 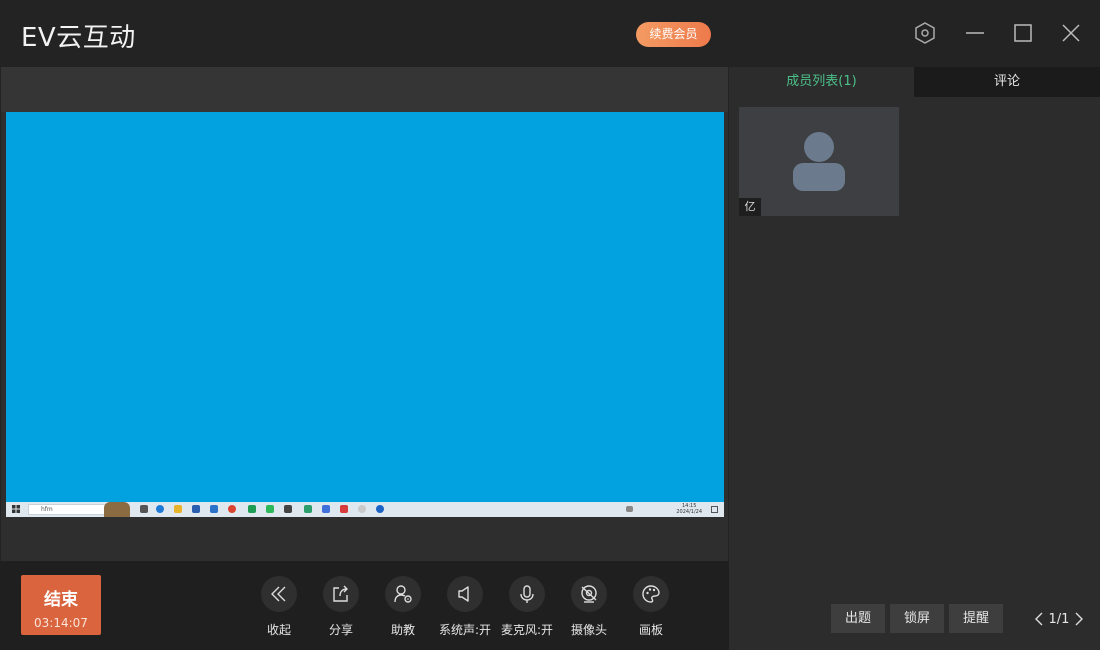 I want to click on chevron-right-icon, so click(x=1079, y=619).